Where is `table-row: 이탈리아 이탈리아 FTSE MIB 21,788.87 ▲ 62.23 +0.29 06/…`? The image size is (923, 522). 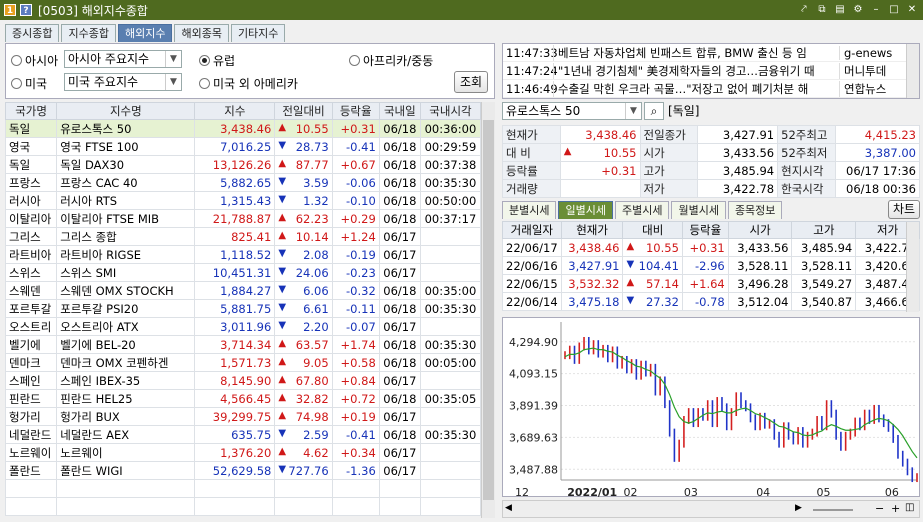 table-row: 이탈리아 이탈리아 FTSE MIB 21,788.87 ▲ 62.23 +0.29 06/… is located at coordinates (243, 218).